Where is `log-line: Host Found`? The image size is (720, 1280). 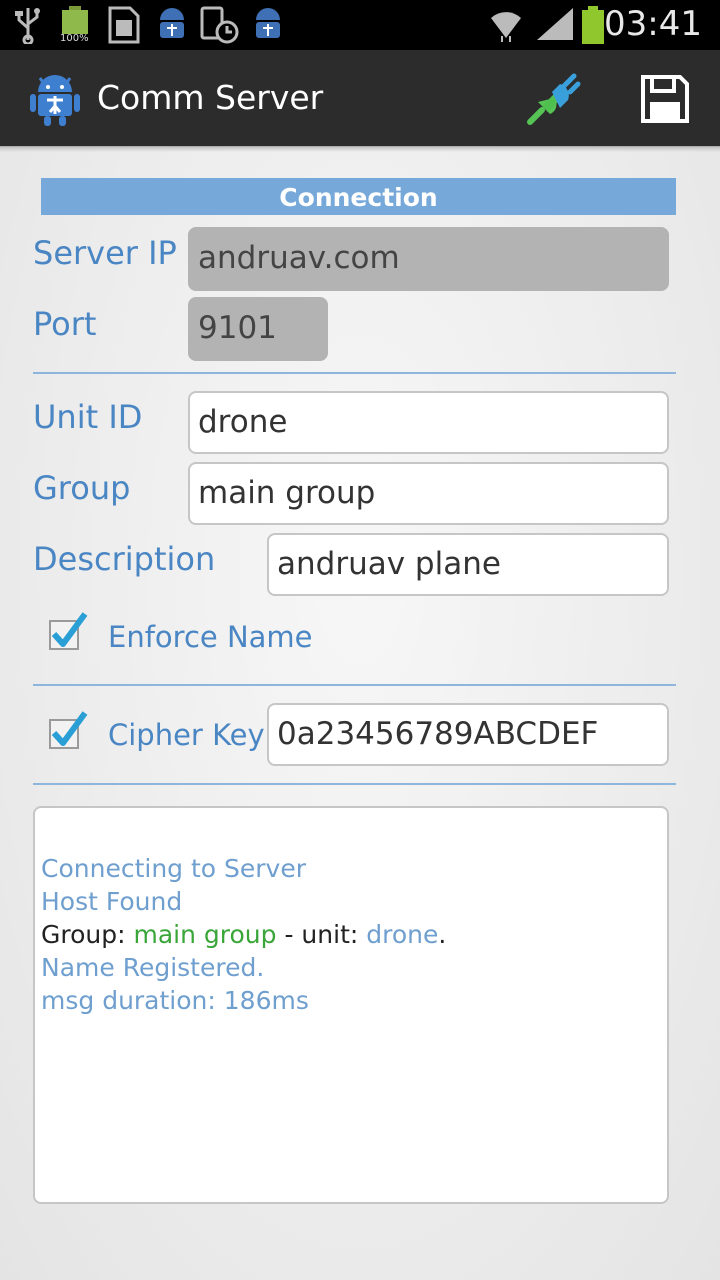 log-line: Host Found is located at coordinates (112, 901).